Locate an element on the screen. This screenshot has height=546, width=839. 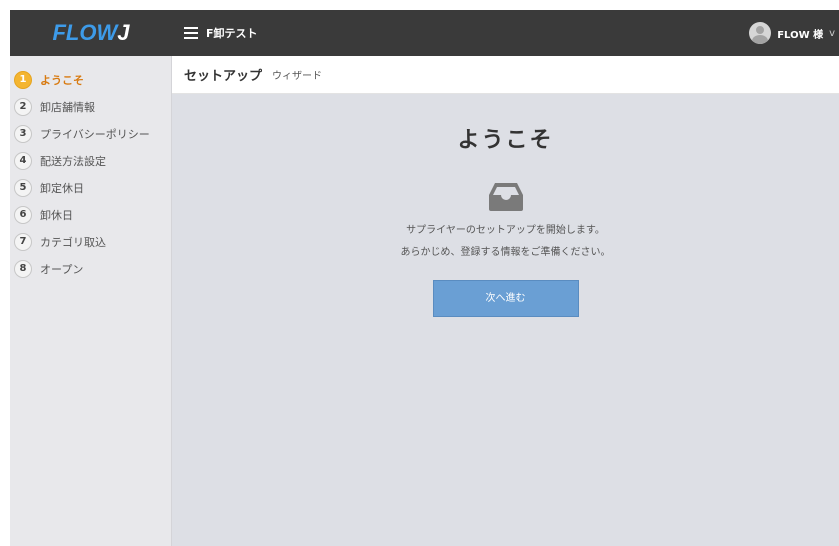
chevron-down-icon: v is located at coordinates (832, 33).